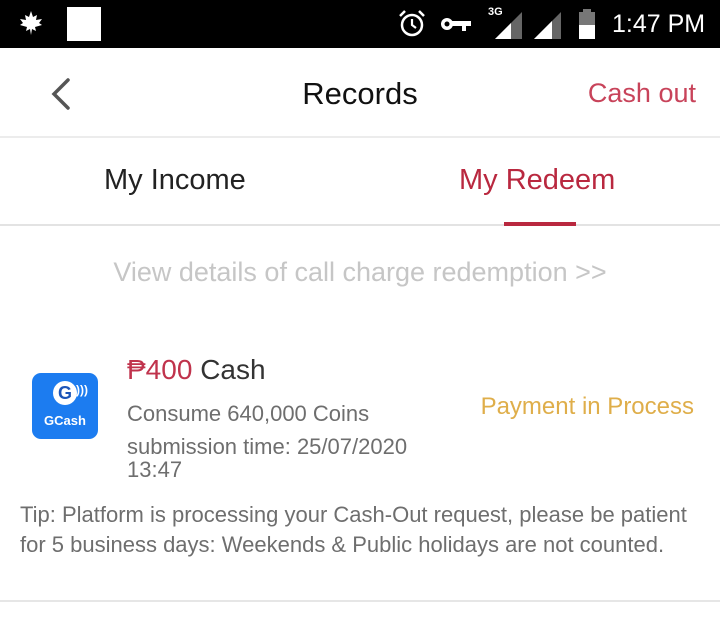  I want to click on record-submission-time: submission time: 25/07/2020 13:47, so click(267, 458).